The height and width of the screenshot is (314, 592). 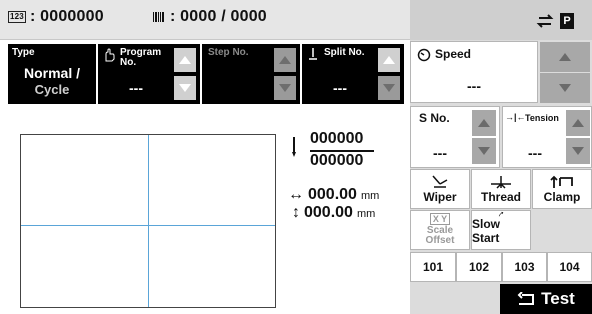 What do you see at coordinates (569, 267) in the screenshot?
I see `preset-button-104: 104` at bounding box center [569, 267].